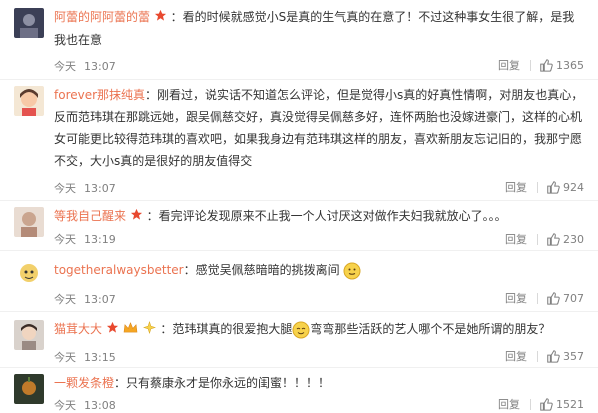 Image resolution: width=598 pixels, height=413 pixels. I want to click on comment-meta: 今天 13:08, so click(85, 405).